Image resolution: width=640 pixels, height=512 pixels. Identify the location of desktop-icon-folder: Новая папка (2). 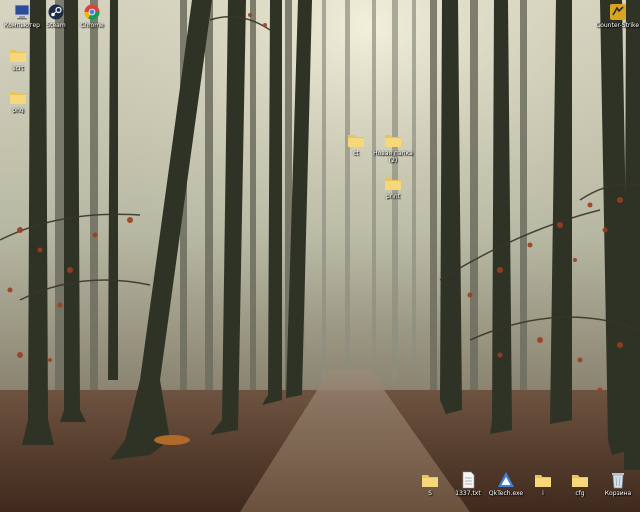
(393, 147).